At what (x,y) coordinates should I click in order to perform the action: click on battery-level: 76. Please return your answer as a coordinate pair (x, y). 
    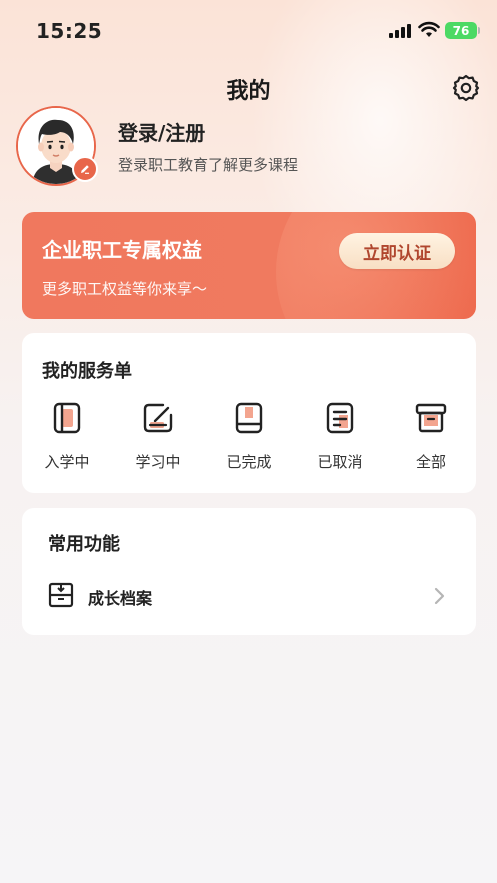
    Looking at the image, I should click on (461, 30).